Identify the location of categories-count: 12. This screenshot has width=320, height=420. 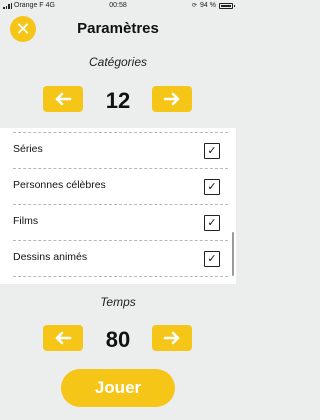
(118, 100).